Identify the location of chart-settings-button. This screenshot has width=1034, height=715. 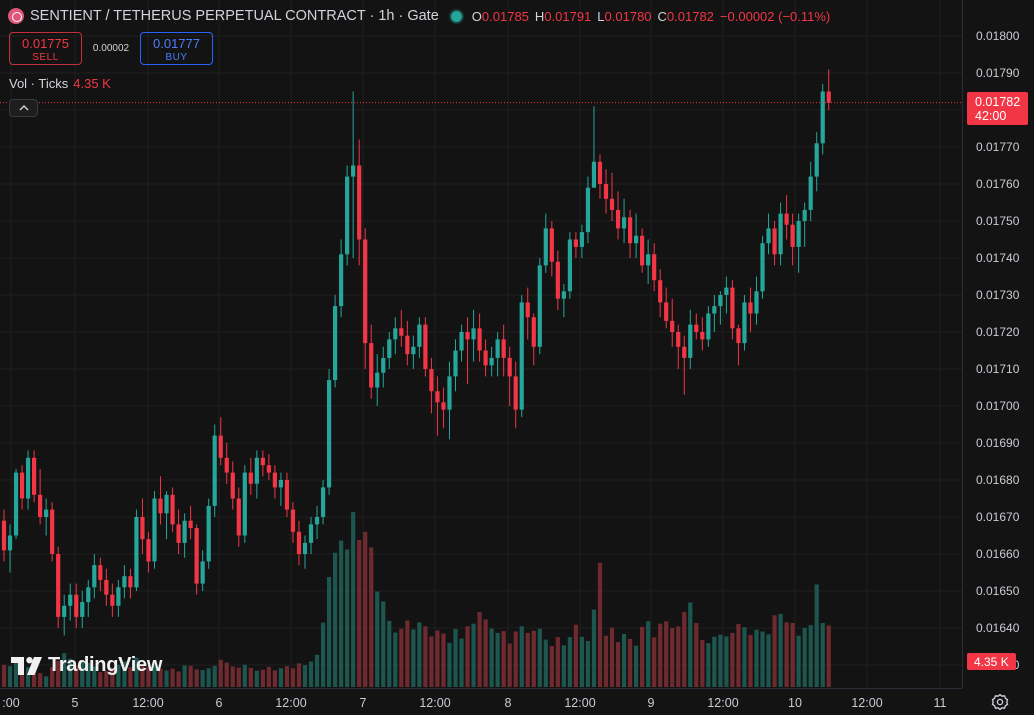
(1000, 702).